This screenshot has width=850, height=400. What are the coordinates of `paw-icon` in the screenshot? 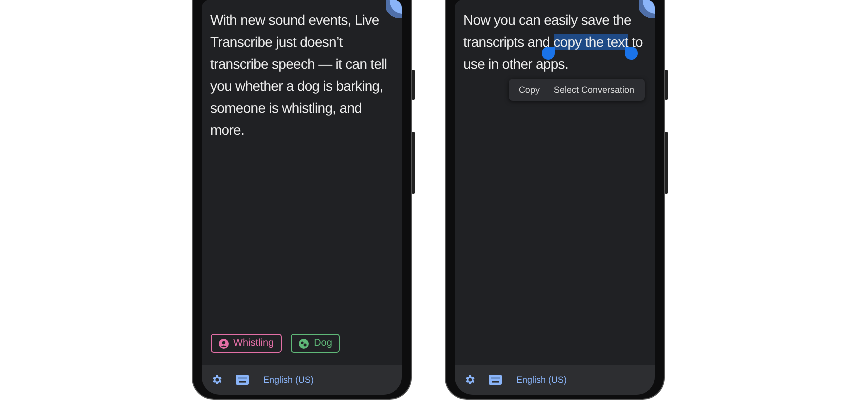 It's located at (304, 343).